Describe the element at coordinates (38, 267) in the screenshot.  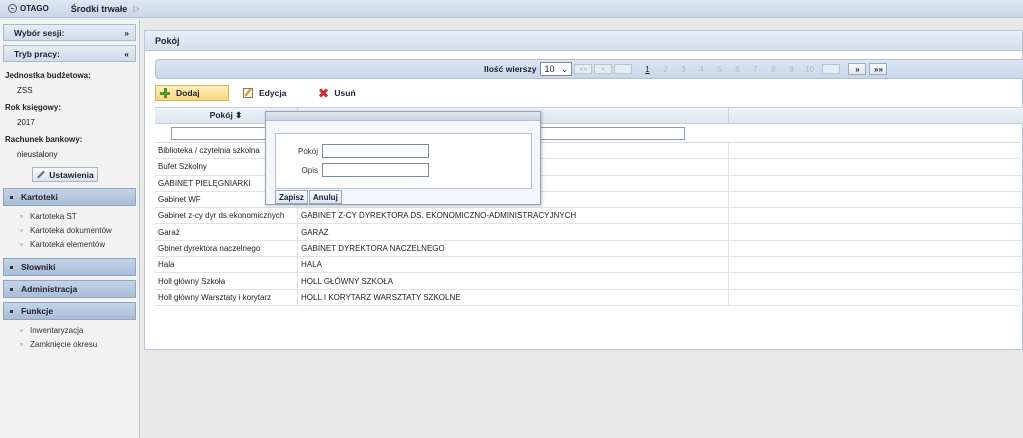
I see `section-title: Słowniki` at that location.